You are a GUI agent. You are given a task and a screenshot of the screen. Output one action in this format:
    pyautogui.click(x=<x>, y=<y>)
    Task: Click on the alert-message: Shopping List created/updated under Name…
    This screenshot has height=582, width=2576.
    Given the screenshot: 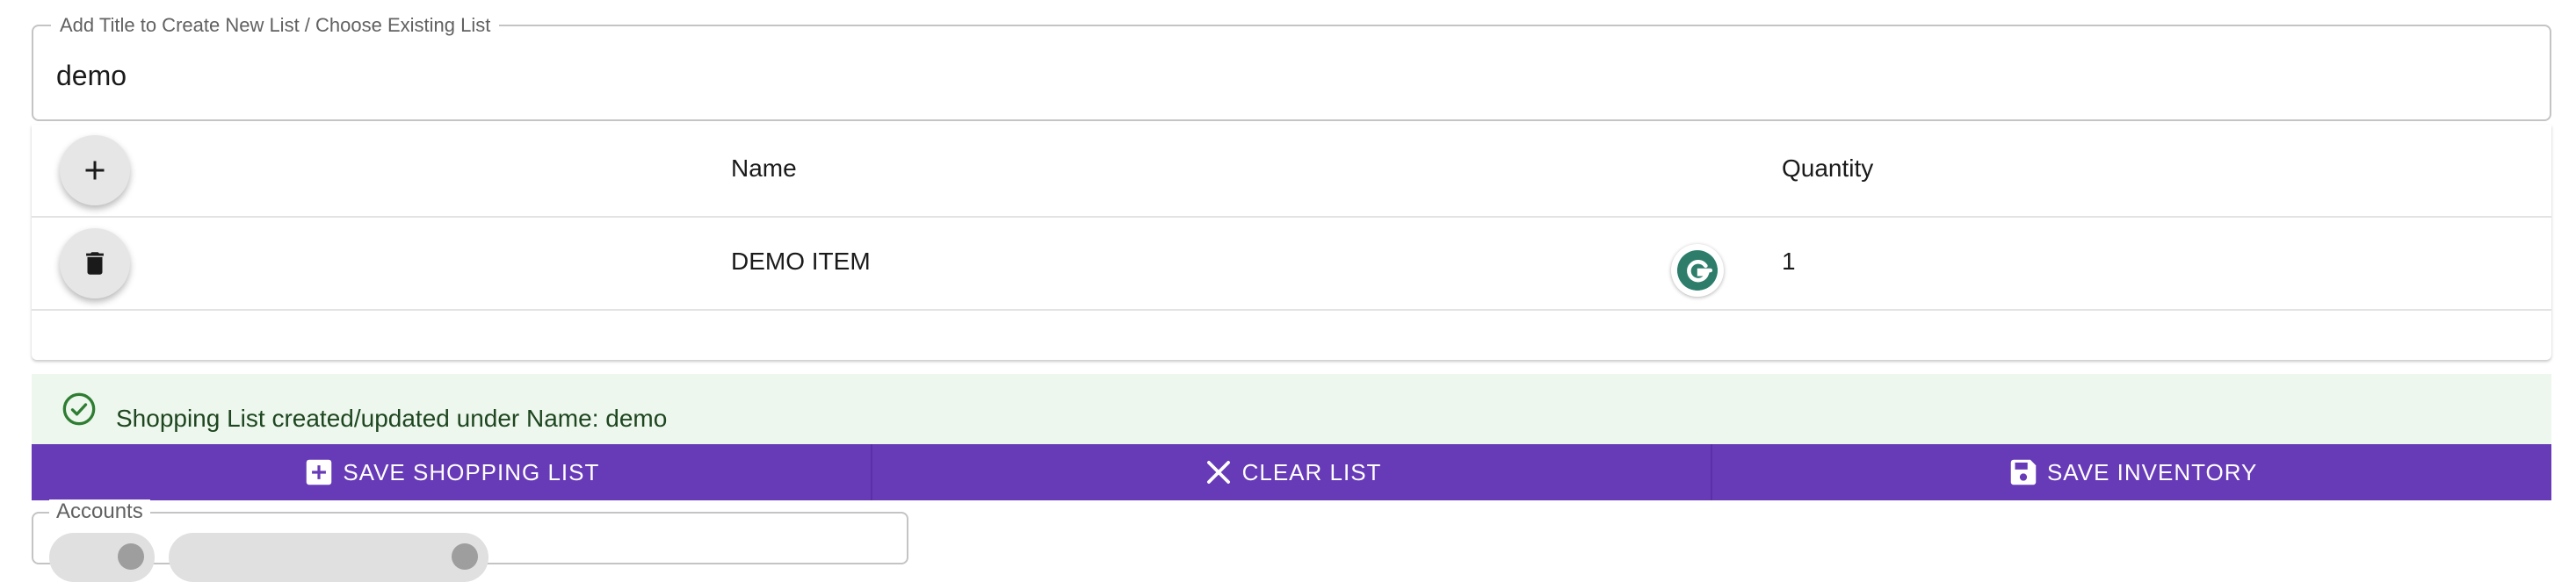 What is the action you would take?
    pyautogui.click(x=392, y=418)
    